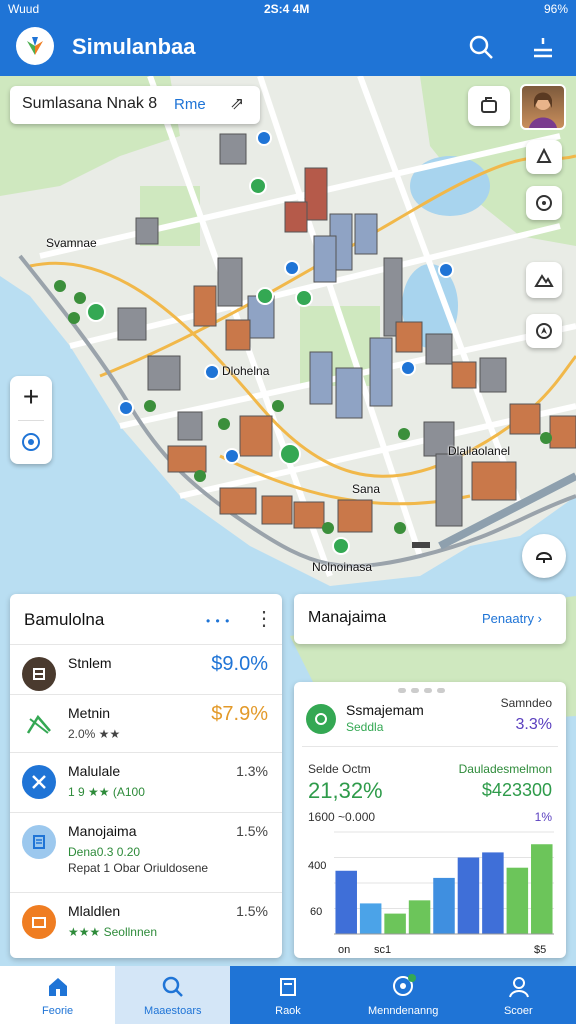  Describe the element at coordinates (505, 769) in the screenshot. I see `stat-label-right: Dauladesmelmon` at that location.